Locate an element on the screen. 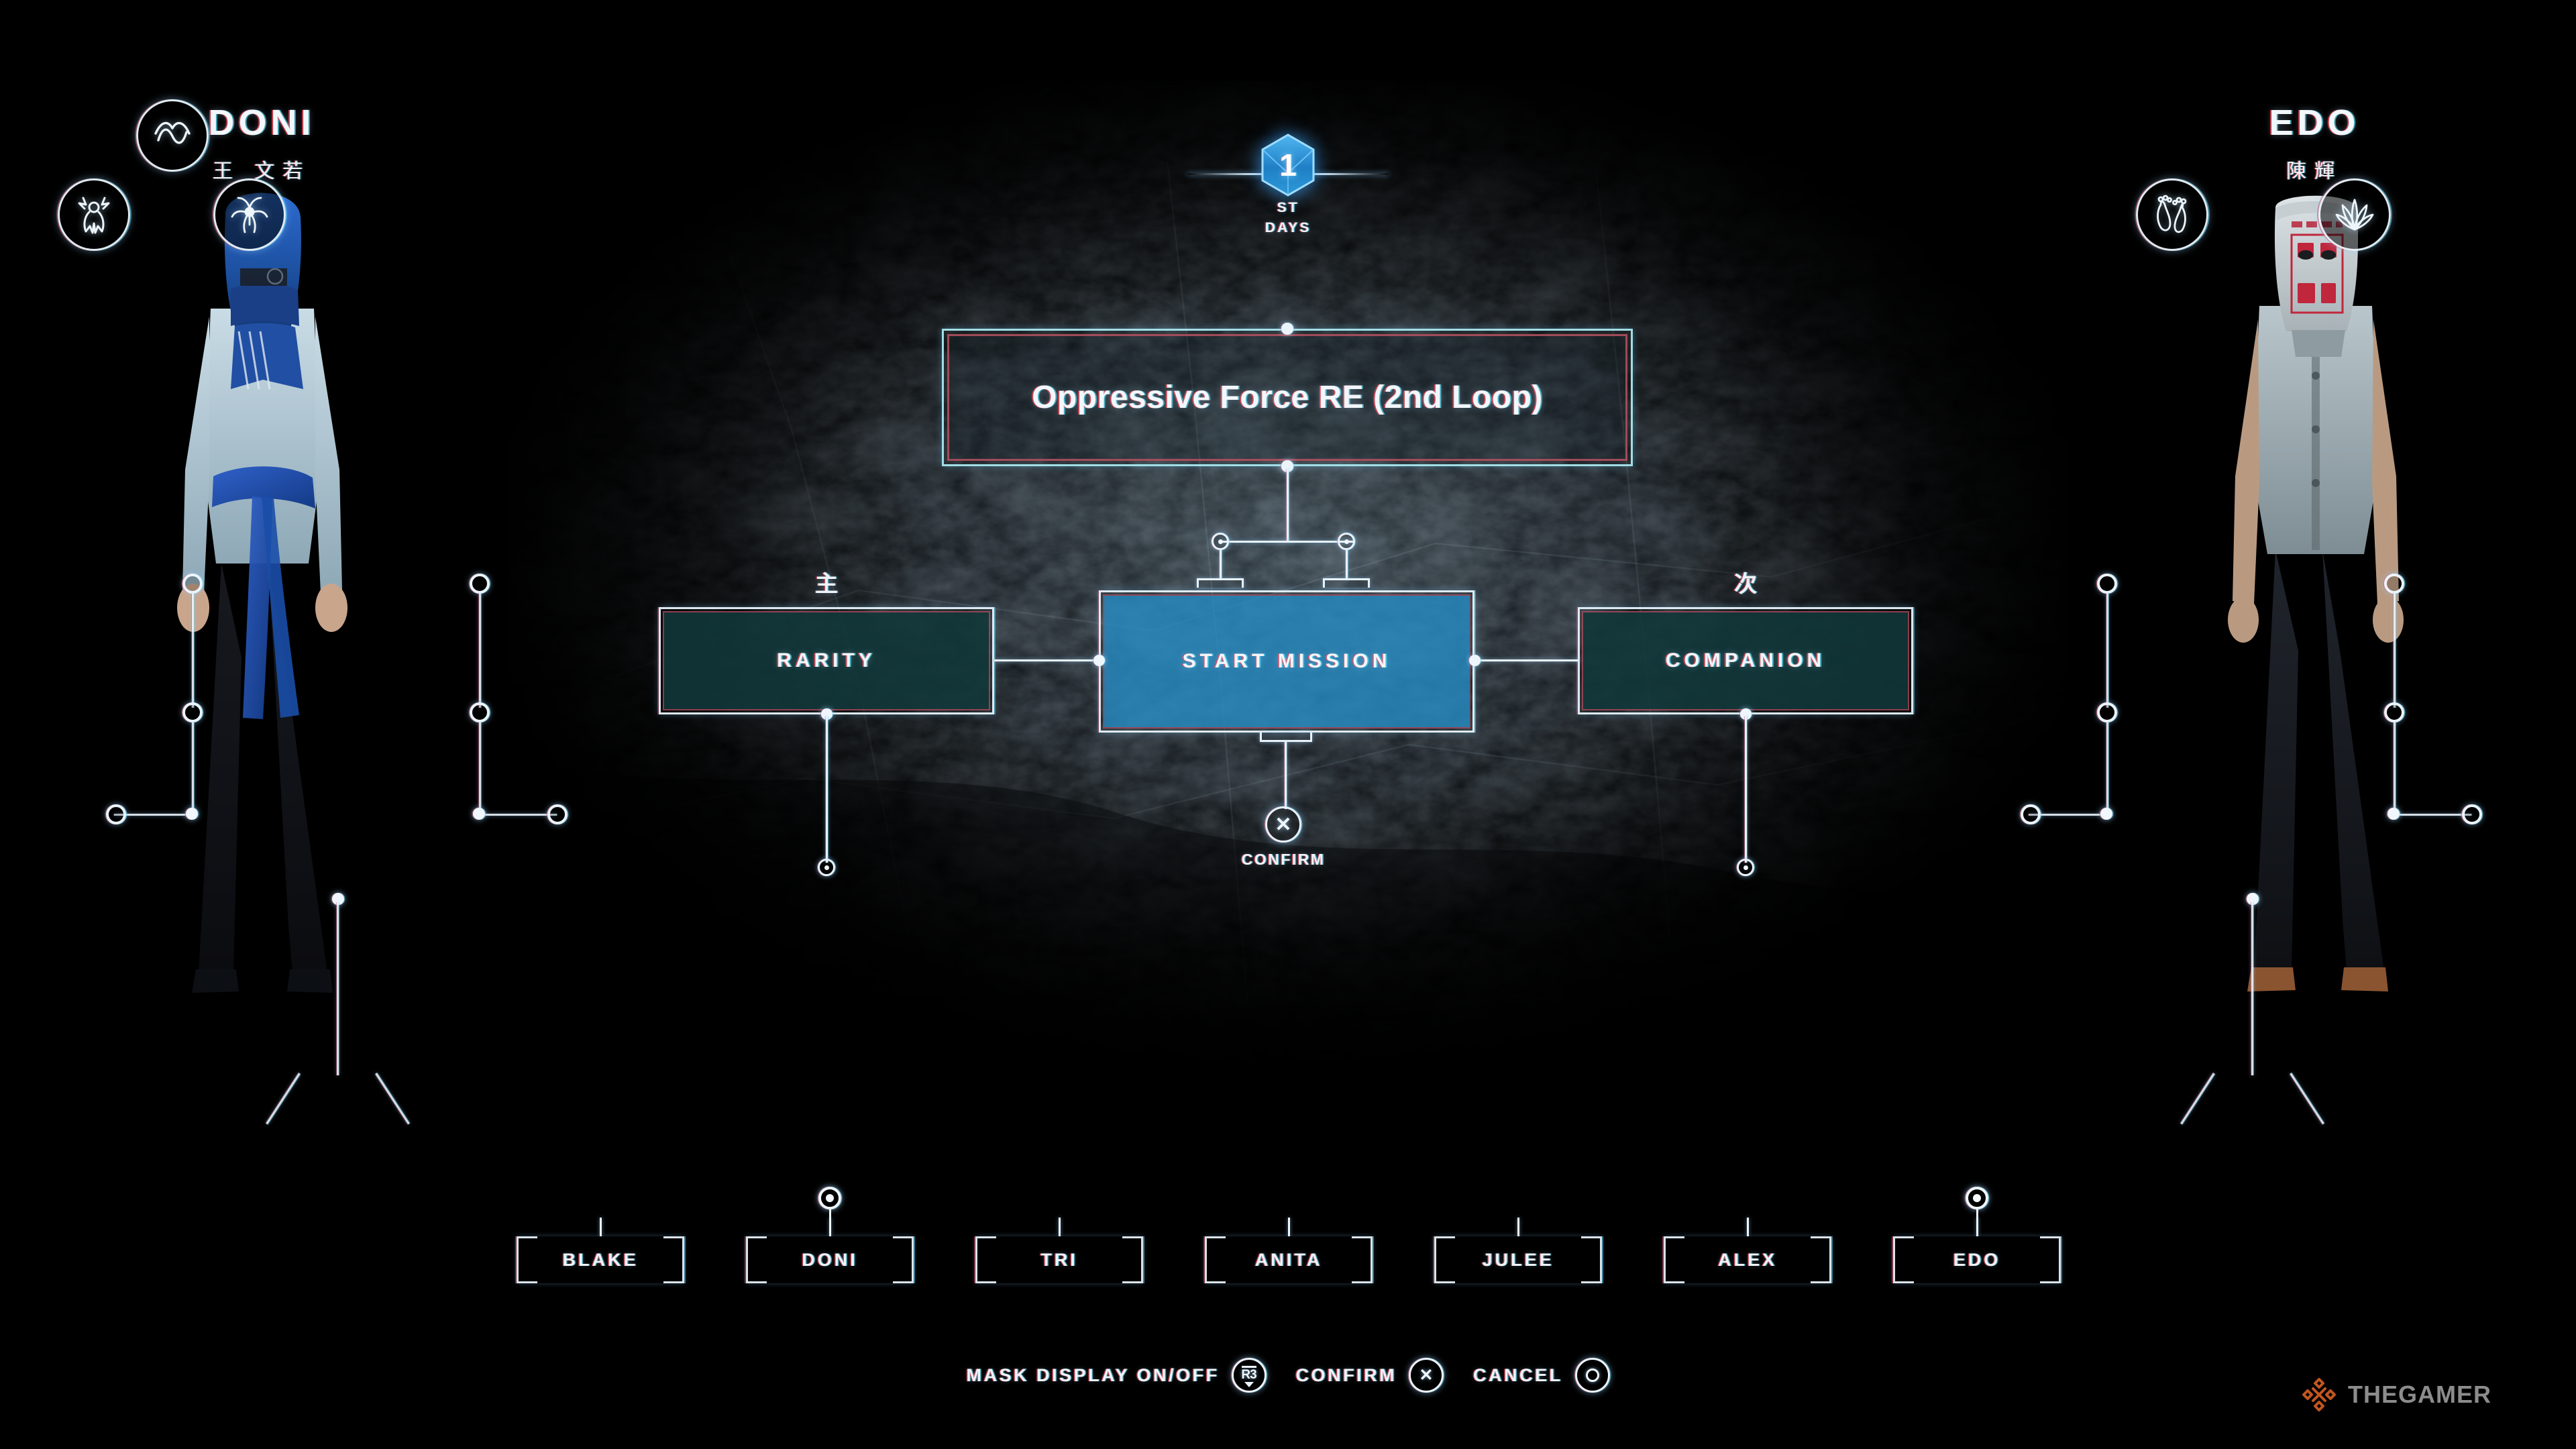 Image resolution: width=2576 pixels, height=1449 pixels. tab-label: DONI is located at coordinates (830, 1259).